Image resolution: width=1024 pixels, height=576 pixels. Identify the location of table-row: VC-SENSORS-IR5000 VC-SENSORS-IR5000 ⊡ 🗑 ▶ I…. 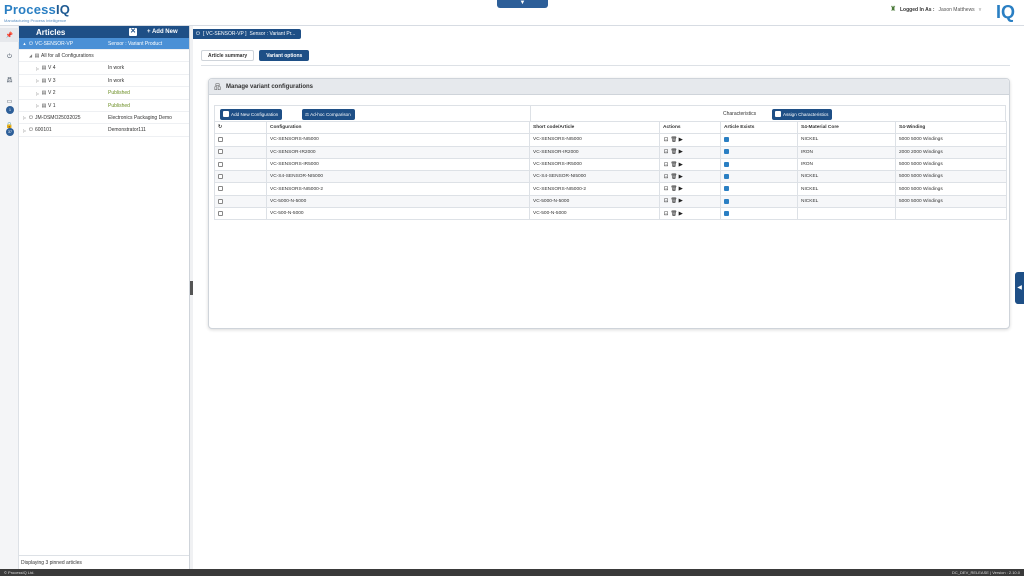
(610, 164).